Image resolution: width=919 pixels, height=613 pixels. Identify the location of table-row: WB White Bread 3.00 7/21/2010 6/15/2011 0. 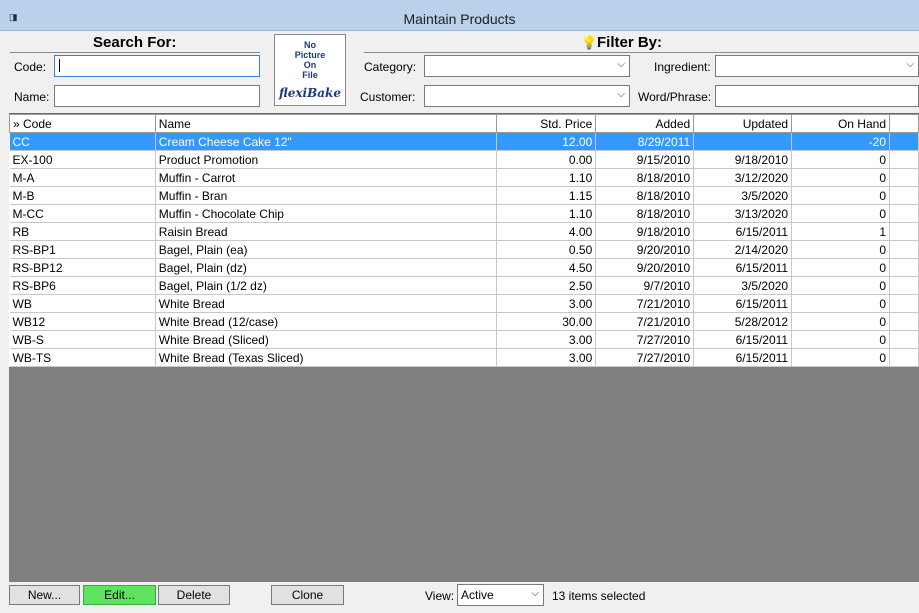
(464, 303).